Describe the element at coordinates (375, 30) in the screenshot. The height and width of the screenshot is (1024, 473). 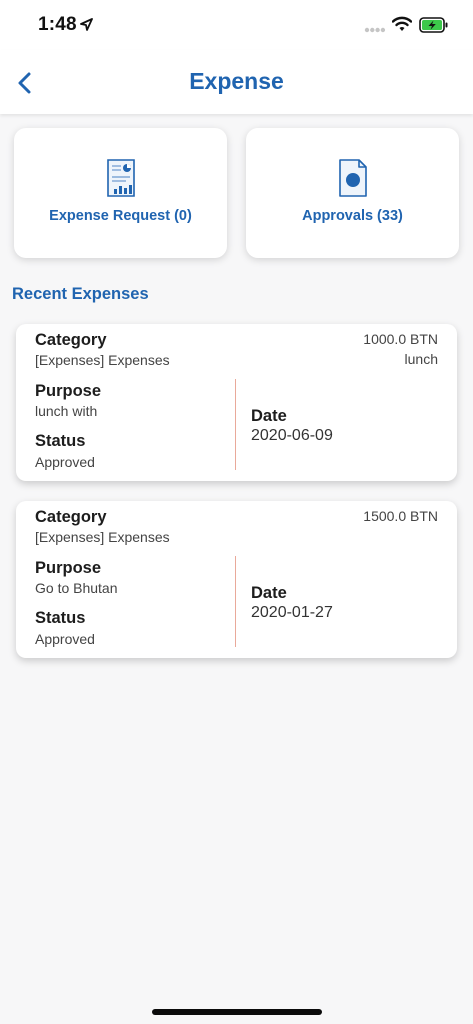
I see `cellular-signal-icon` at that location.